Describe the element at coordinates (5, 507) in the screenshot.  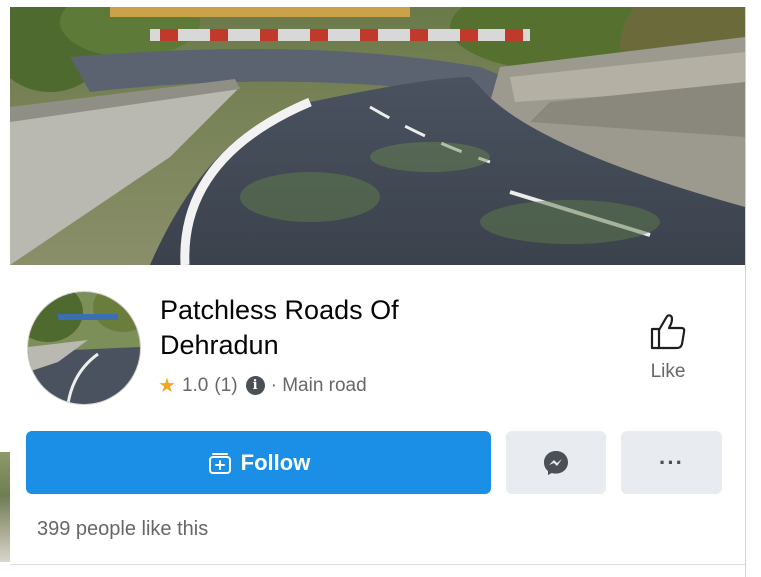
I see `background-photo-edge` at that location.